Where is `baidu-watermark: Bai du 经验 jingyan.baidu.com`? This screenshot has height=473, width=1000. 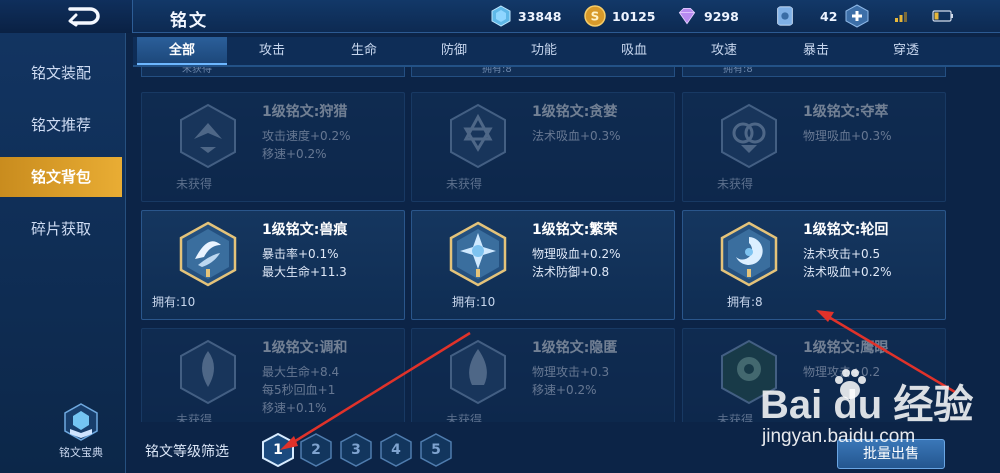
baidu-watermark: Bai du 经验 jingyan.baidu.com is located at coordinates (870, 412).